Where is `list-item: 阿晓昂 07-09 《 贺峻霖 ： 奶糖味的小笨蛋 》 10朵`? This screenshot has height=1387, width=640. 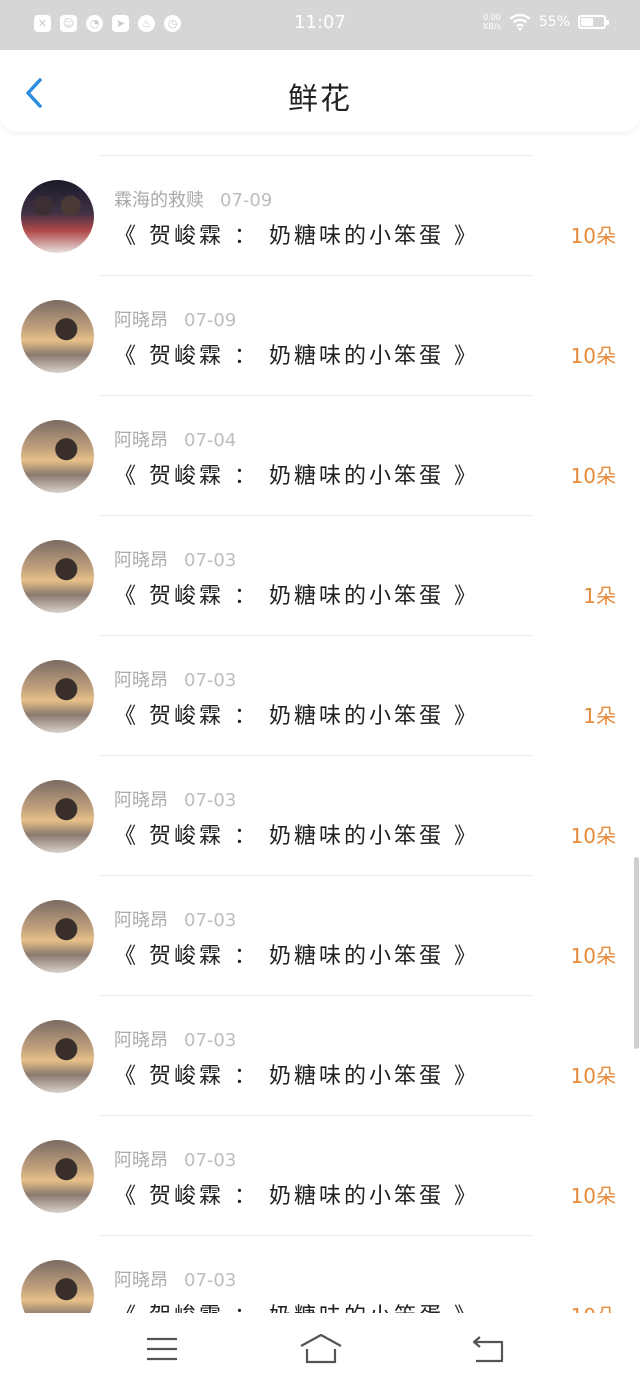
list-item: 阿晓昂 07-09 《 贺峻霖 ： 奶糖味的小笨蛋 》 10朵 is located at coordinates (320, 335).